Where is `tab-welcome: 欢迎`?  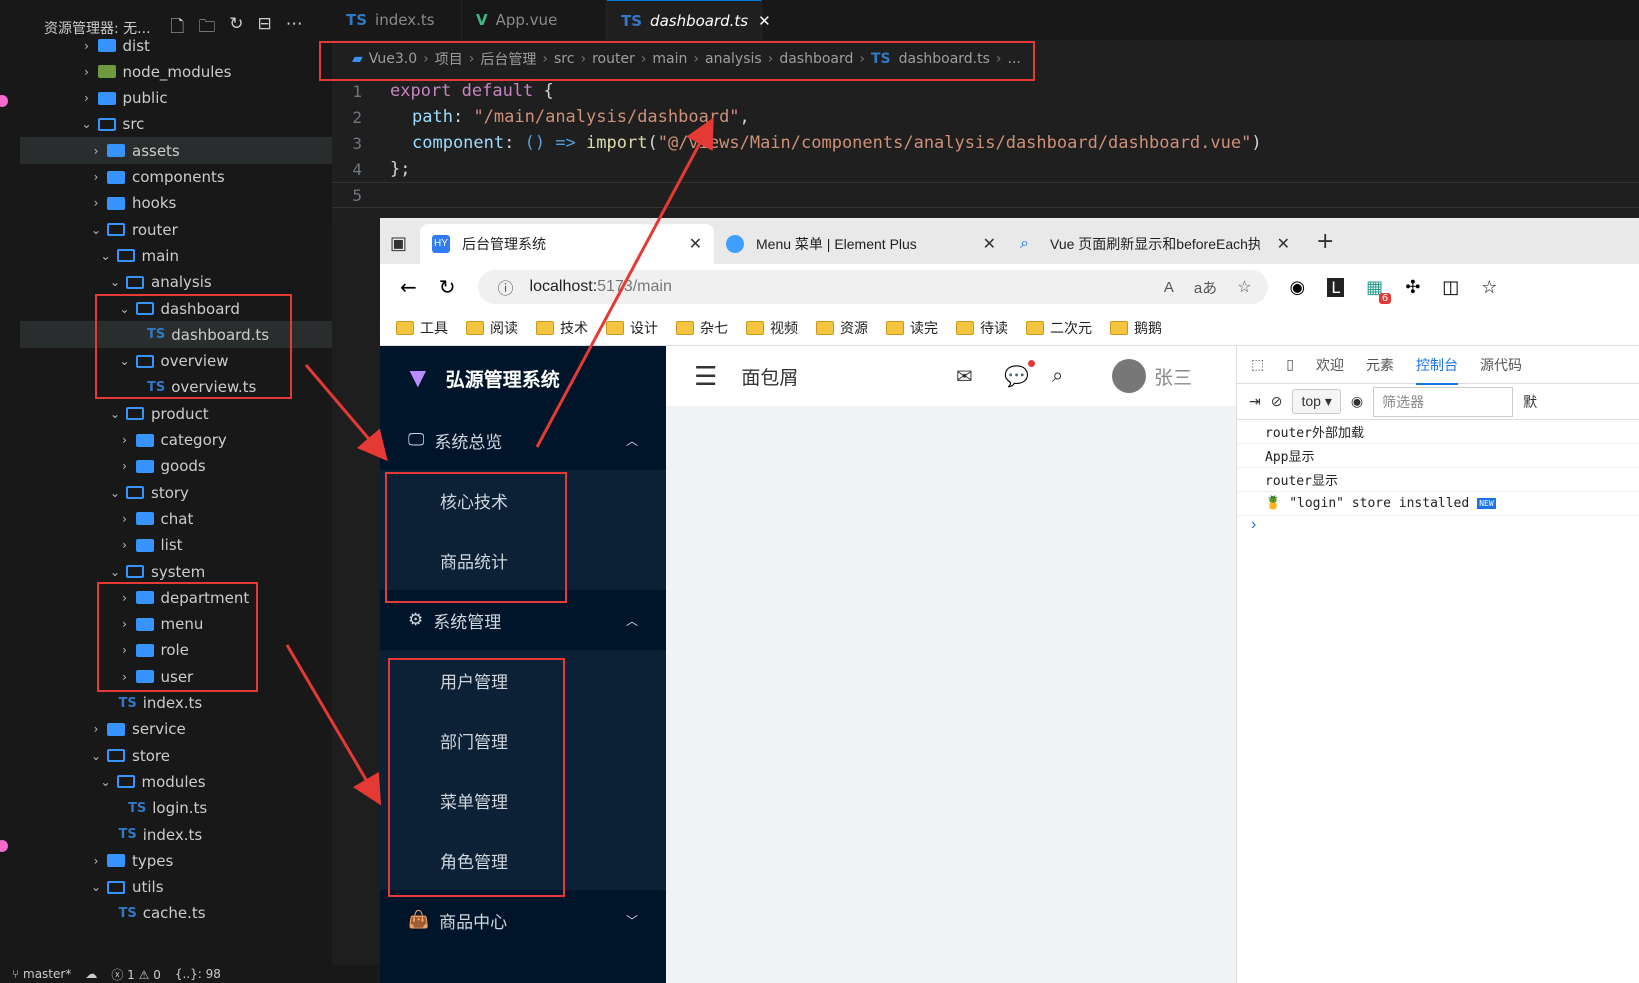
tab-welcome: 欢迎 is located at coordinates (1330, 365).